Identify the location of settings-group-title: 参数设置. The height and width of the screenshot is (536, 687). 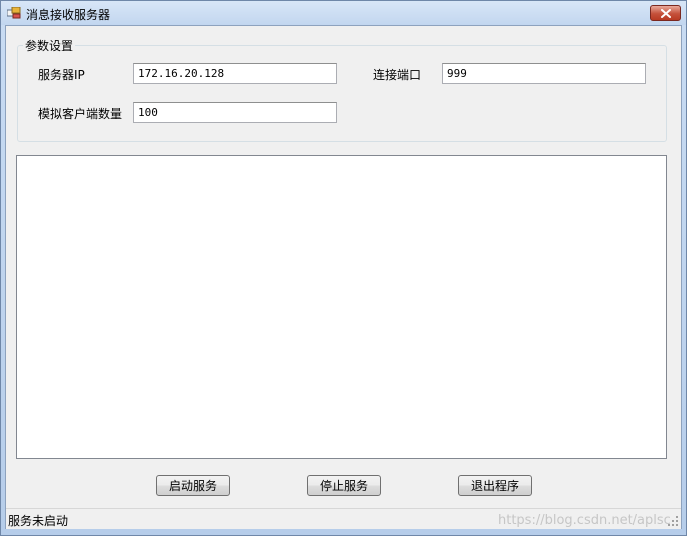
(49, 45).